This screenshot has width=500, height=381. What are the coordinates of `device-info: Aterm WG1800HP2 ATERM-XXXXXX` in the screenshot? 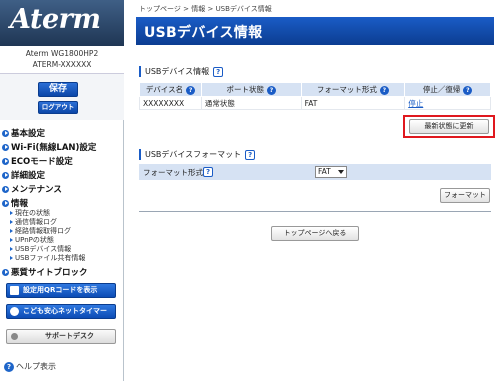 It's located at (62, 60).